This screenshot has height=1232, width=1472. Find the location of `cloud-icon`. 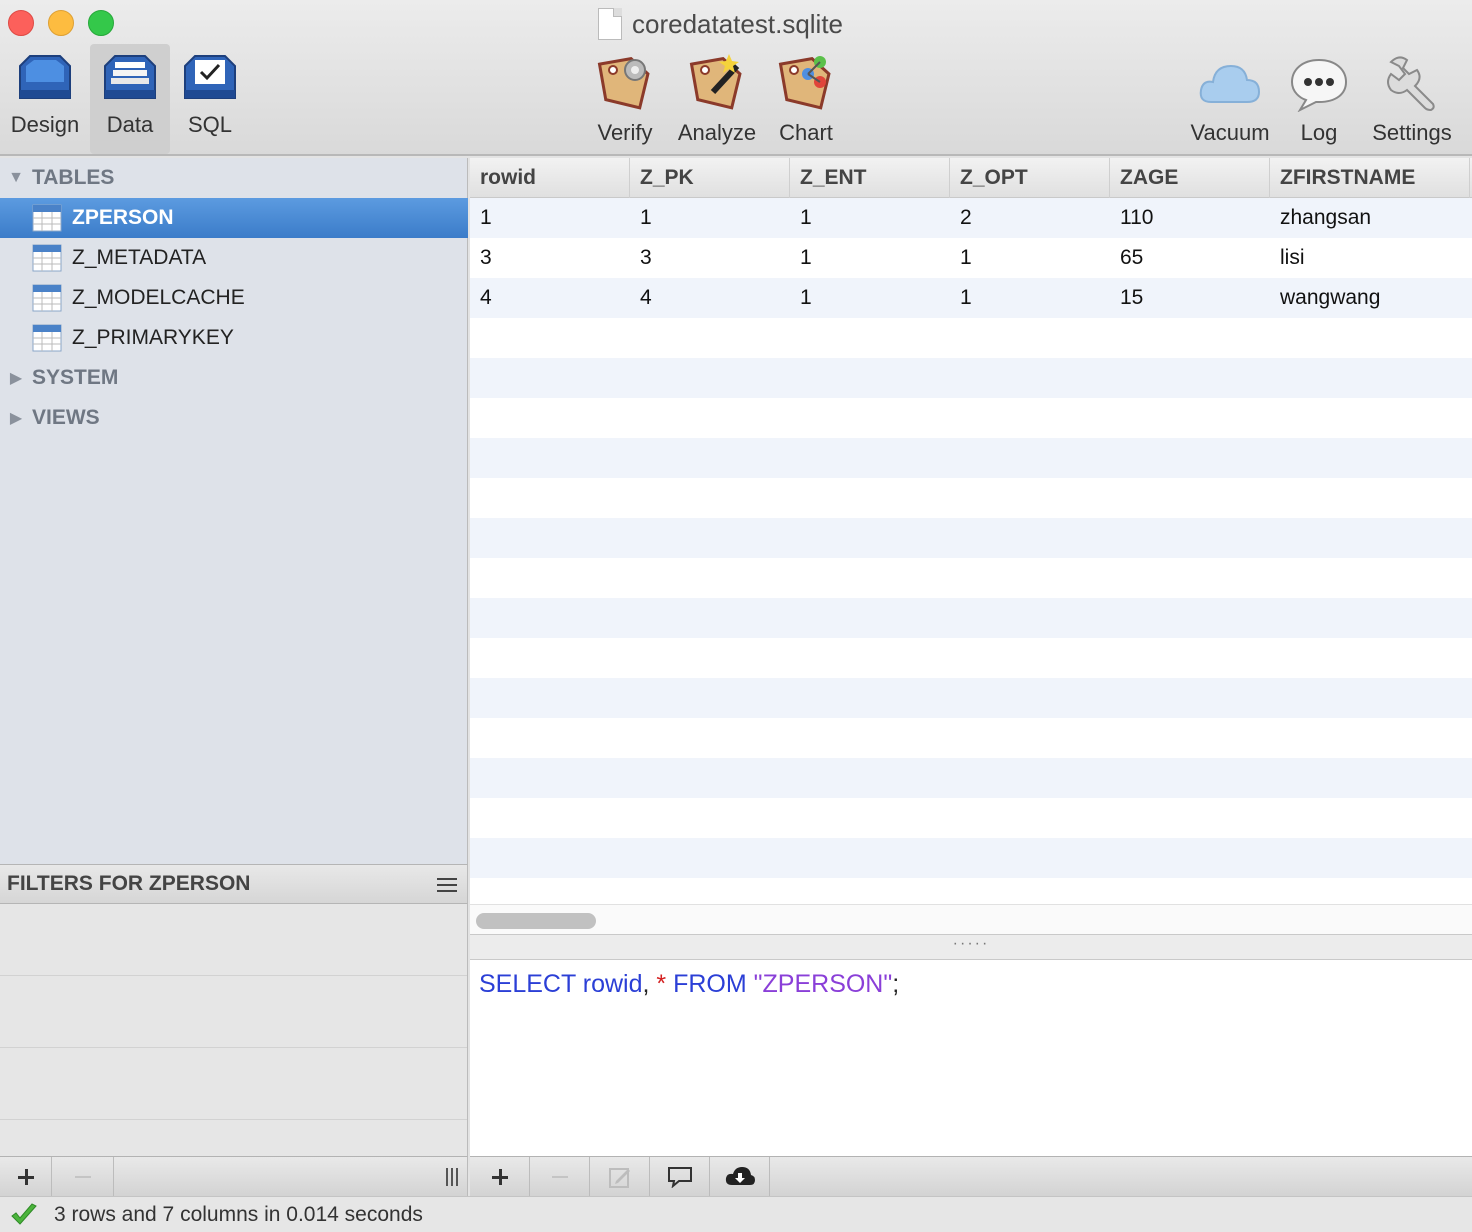

cloud-icon is located at coordinates (1230, 83).